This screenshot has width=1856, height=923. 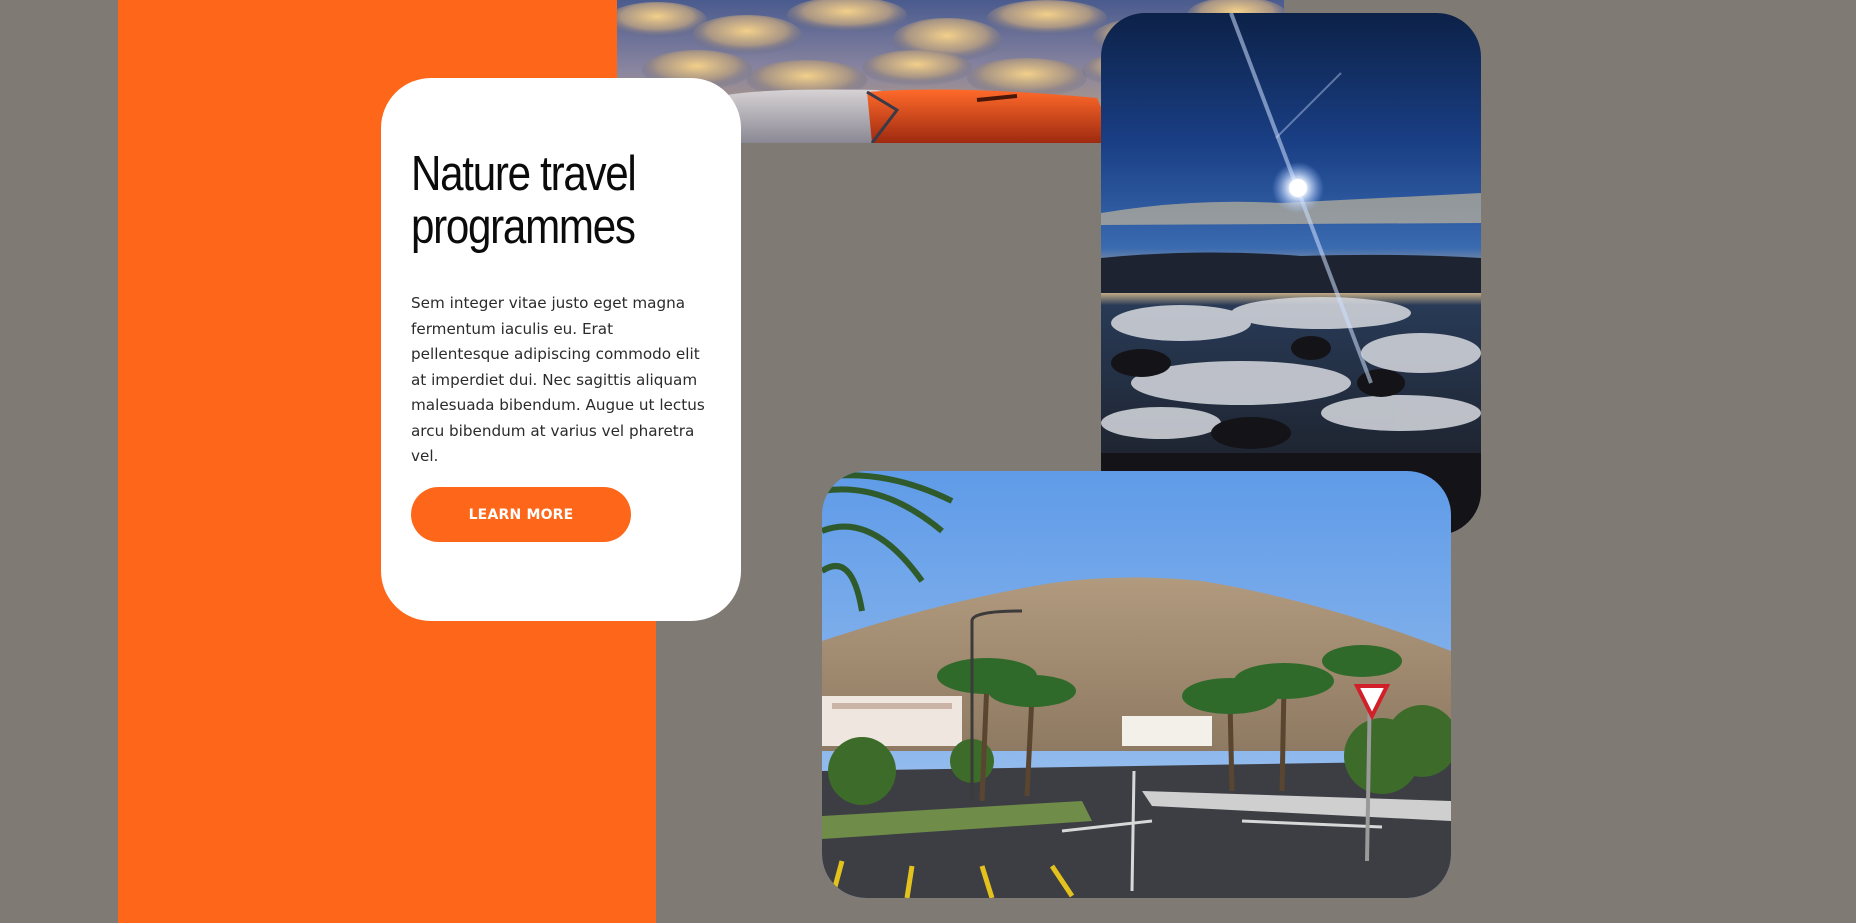 I want to click on card-title: Nature travel programmes, so click(x=559, y=201).